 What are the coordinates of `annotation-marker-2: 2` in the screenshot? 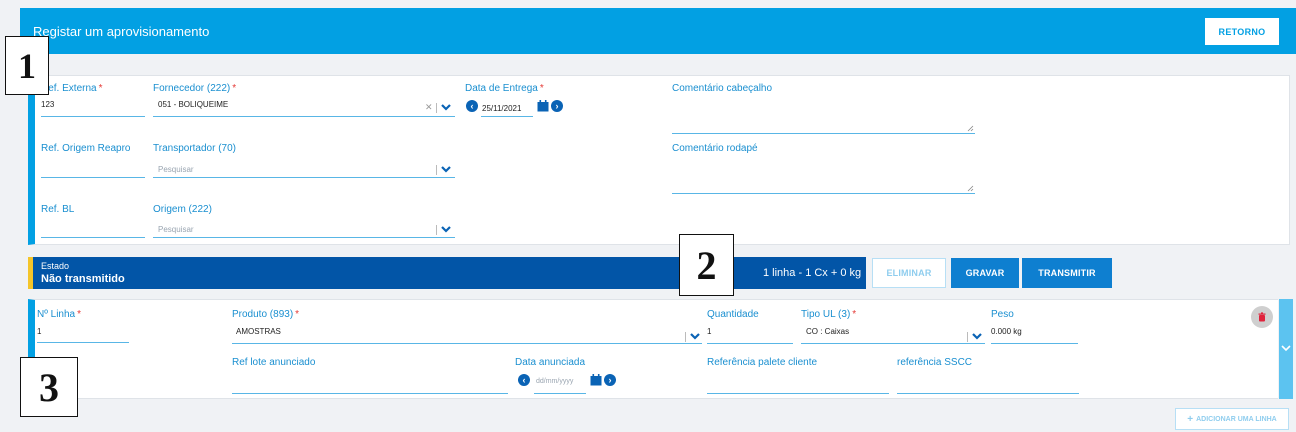 It's located at (706, 265).